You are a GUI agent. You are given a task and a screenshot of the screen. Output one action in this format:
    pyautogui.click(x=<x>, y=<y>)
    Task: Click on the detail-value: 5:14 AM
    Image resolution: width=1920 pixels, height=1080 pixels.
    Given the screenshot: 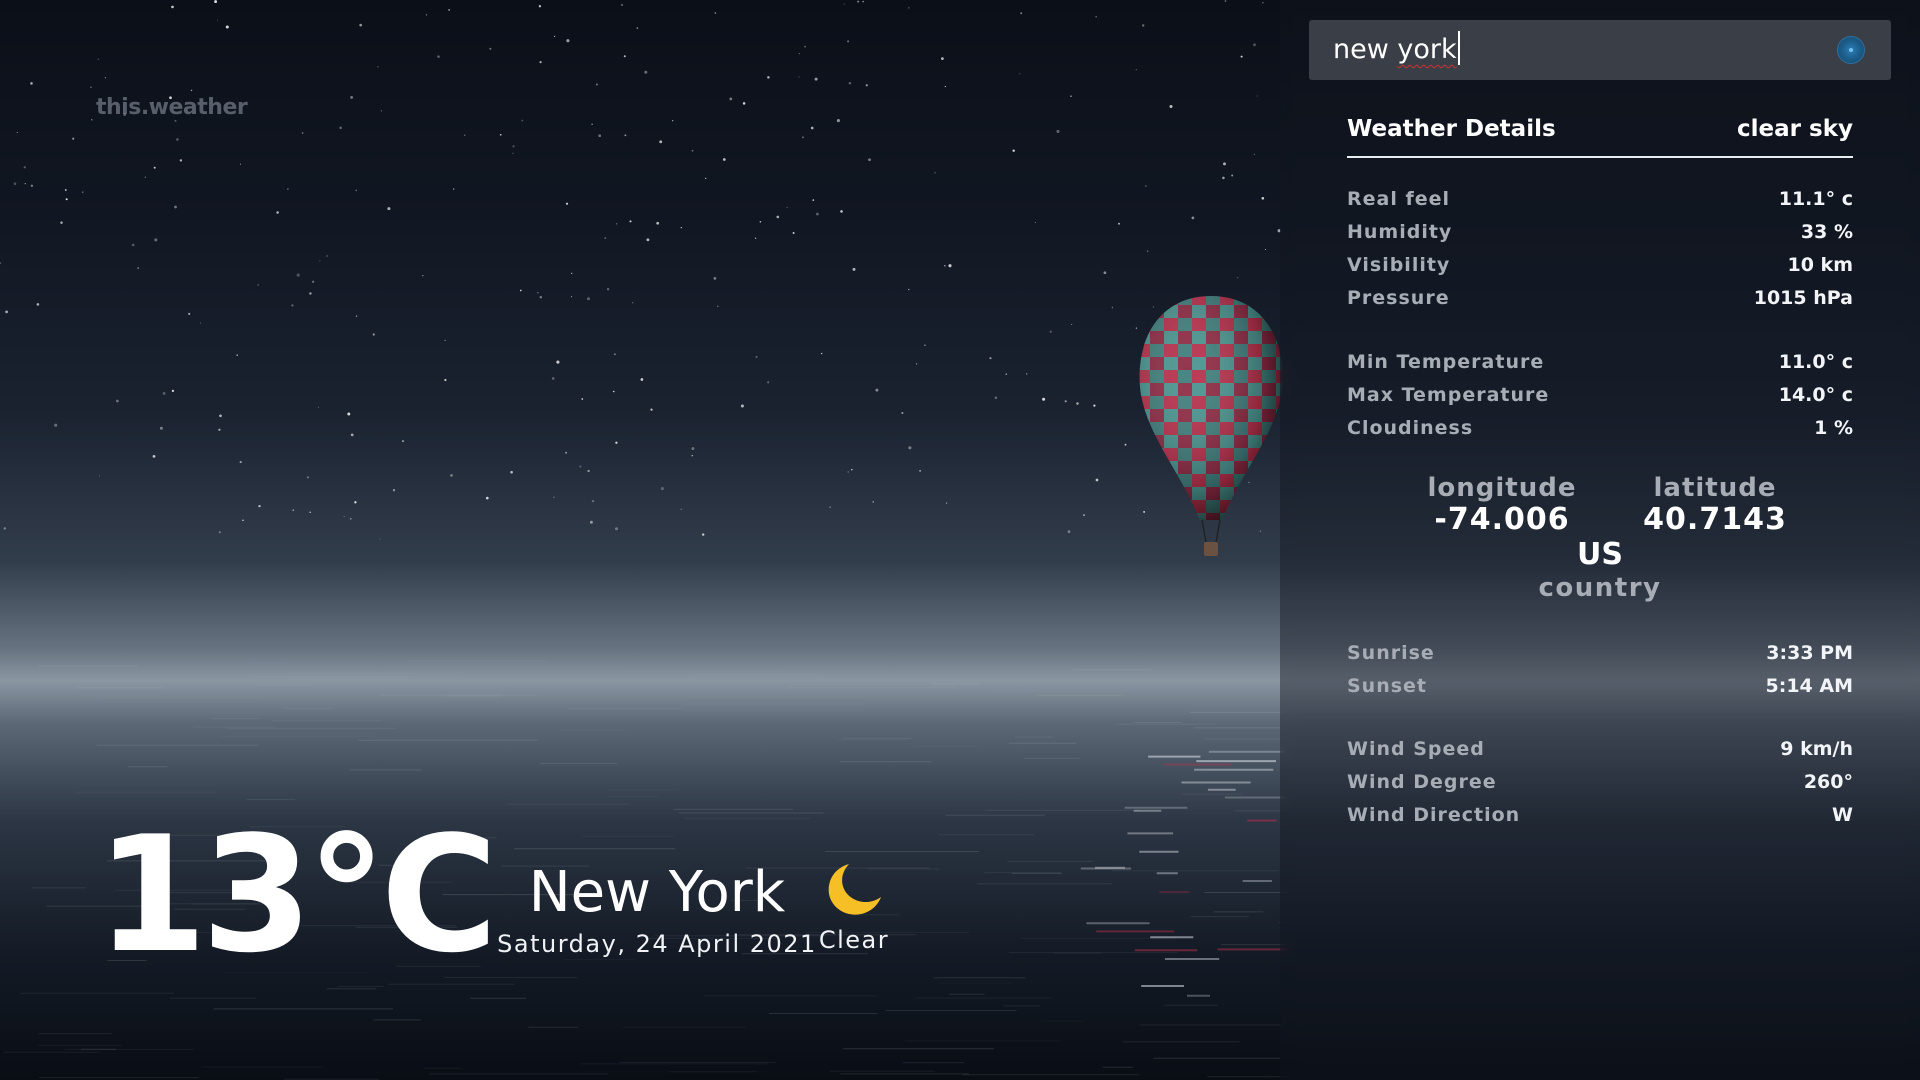 What is the action you would take?
    pyautogui.click(x=1809, y=686)
    